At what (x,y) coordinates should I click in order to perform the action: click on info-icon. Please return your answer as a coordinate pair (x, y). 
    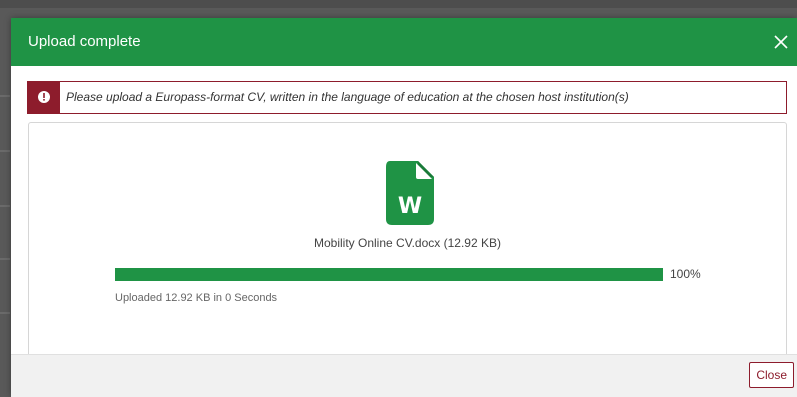
    Looking at the image, I should click on (44, 97).